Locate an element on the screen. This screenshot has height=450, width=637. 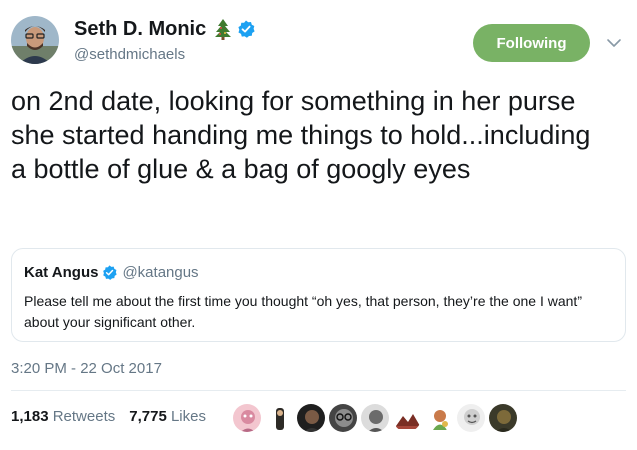
divider is located at coordinates (318, 390).